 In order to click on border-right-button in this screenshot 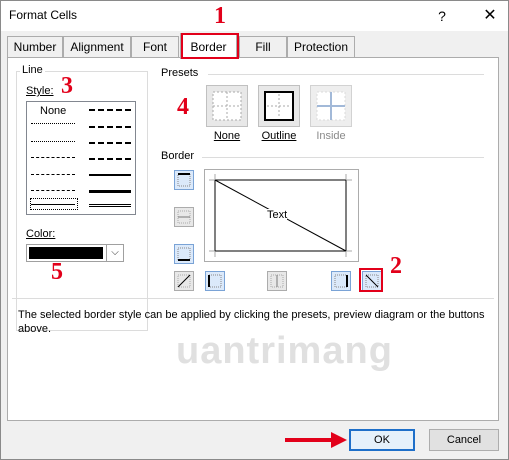, I will do `click(341, 281)`.